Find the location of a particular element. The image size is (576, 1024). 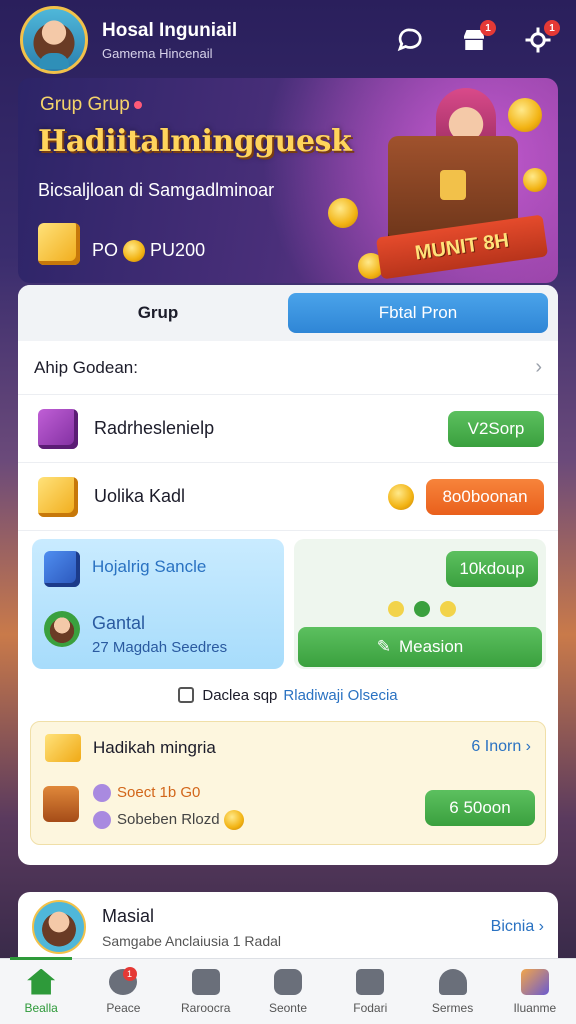

banner-tag-text: Grup Grup is located at coordinates (85, 104).